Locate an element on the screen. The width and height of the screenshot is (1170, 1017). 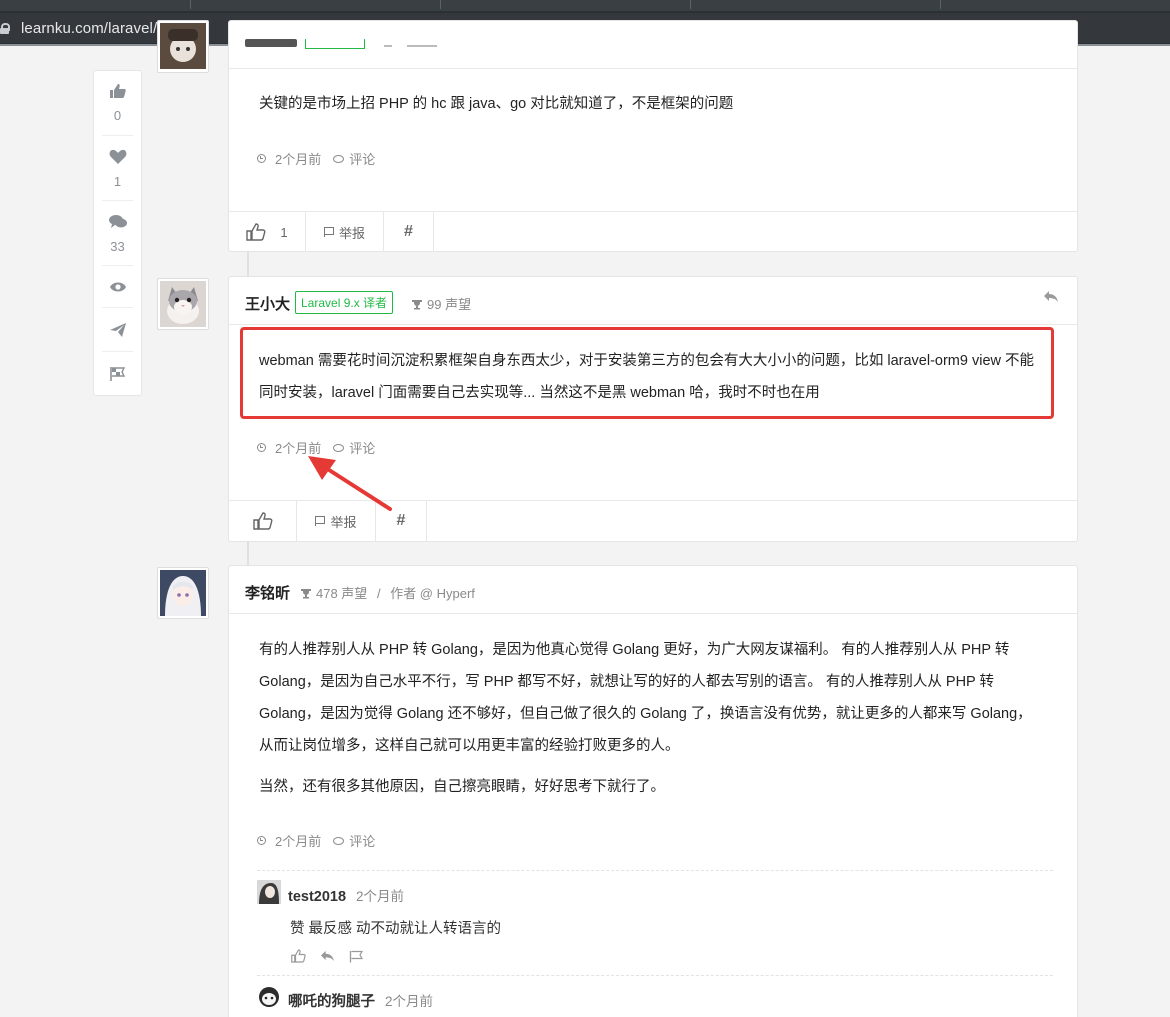
comments-button: 33 is located at coordinates (117, 234).